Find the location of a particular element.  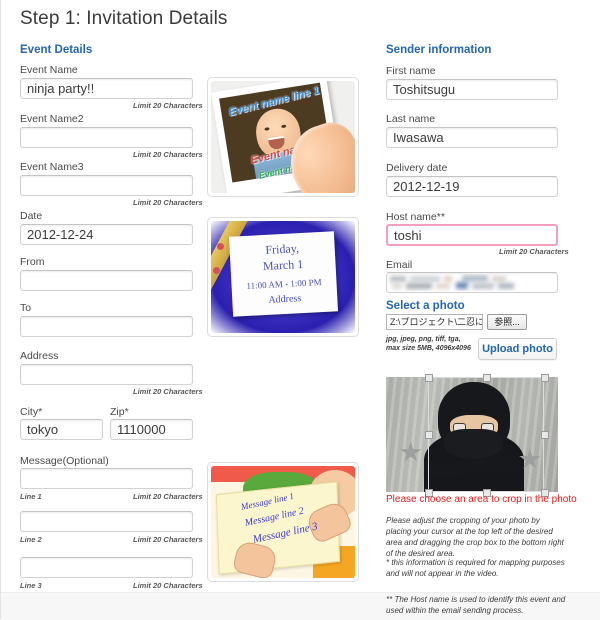

hint-message-line1-limit: Limit 20 Characters is located at coordinates (168, 496).